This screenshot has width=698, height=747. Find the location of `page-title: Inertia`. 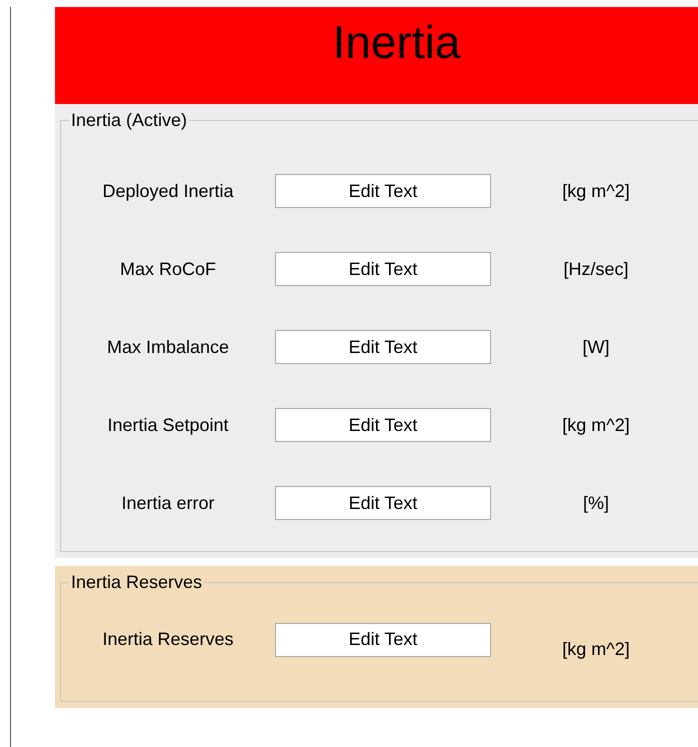

page-title: Inertia is located at coordinates (396, 43).